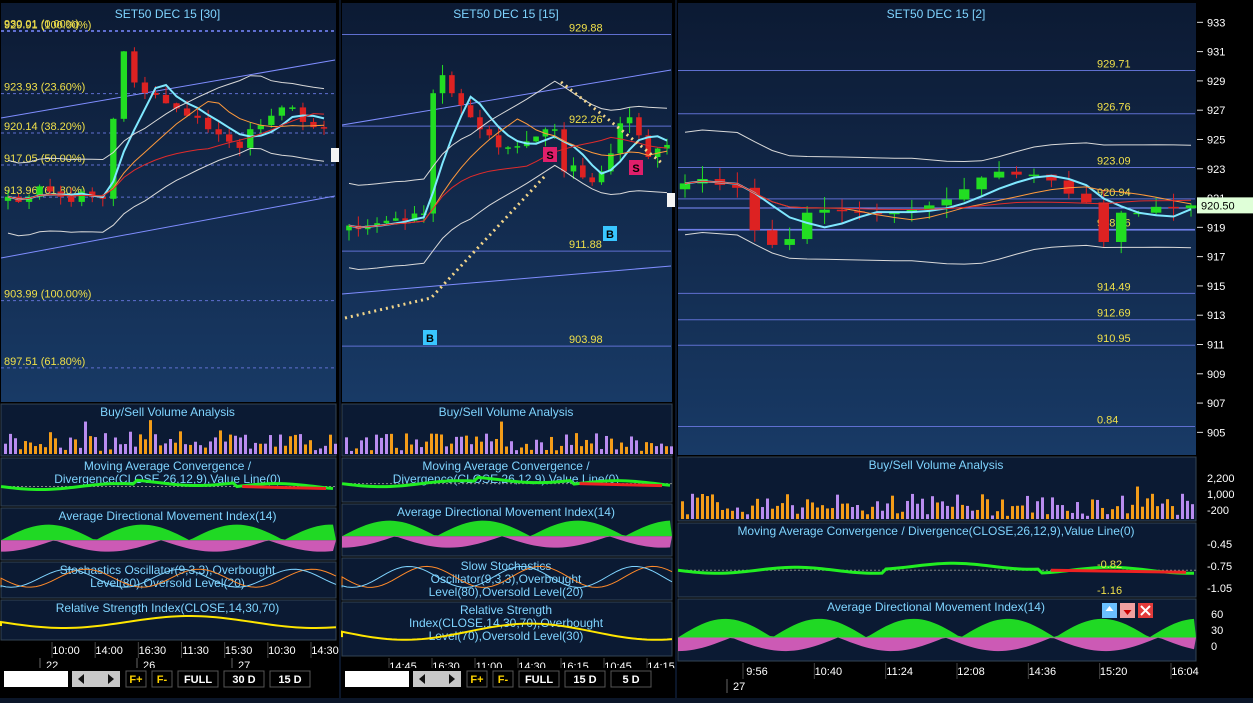 The height and width of the screenshot is (703, 1253). What do you see at coordinates (1221, 495) in the screenshot?
I see `volume-axis-label: 1,000` at bounding box center [1221, 495].